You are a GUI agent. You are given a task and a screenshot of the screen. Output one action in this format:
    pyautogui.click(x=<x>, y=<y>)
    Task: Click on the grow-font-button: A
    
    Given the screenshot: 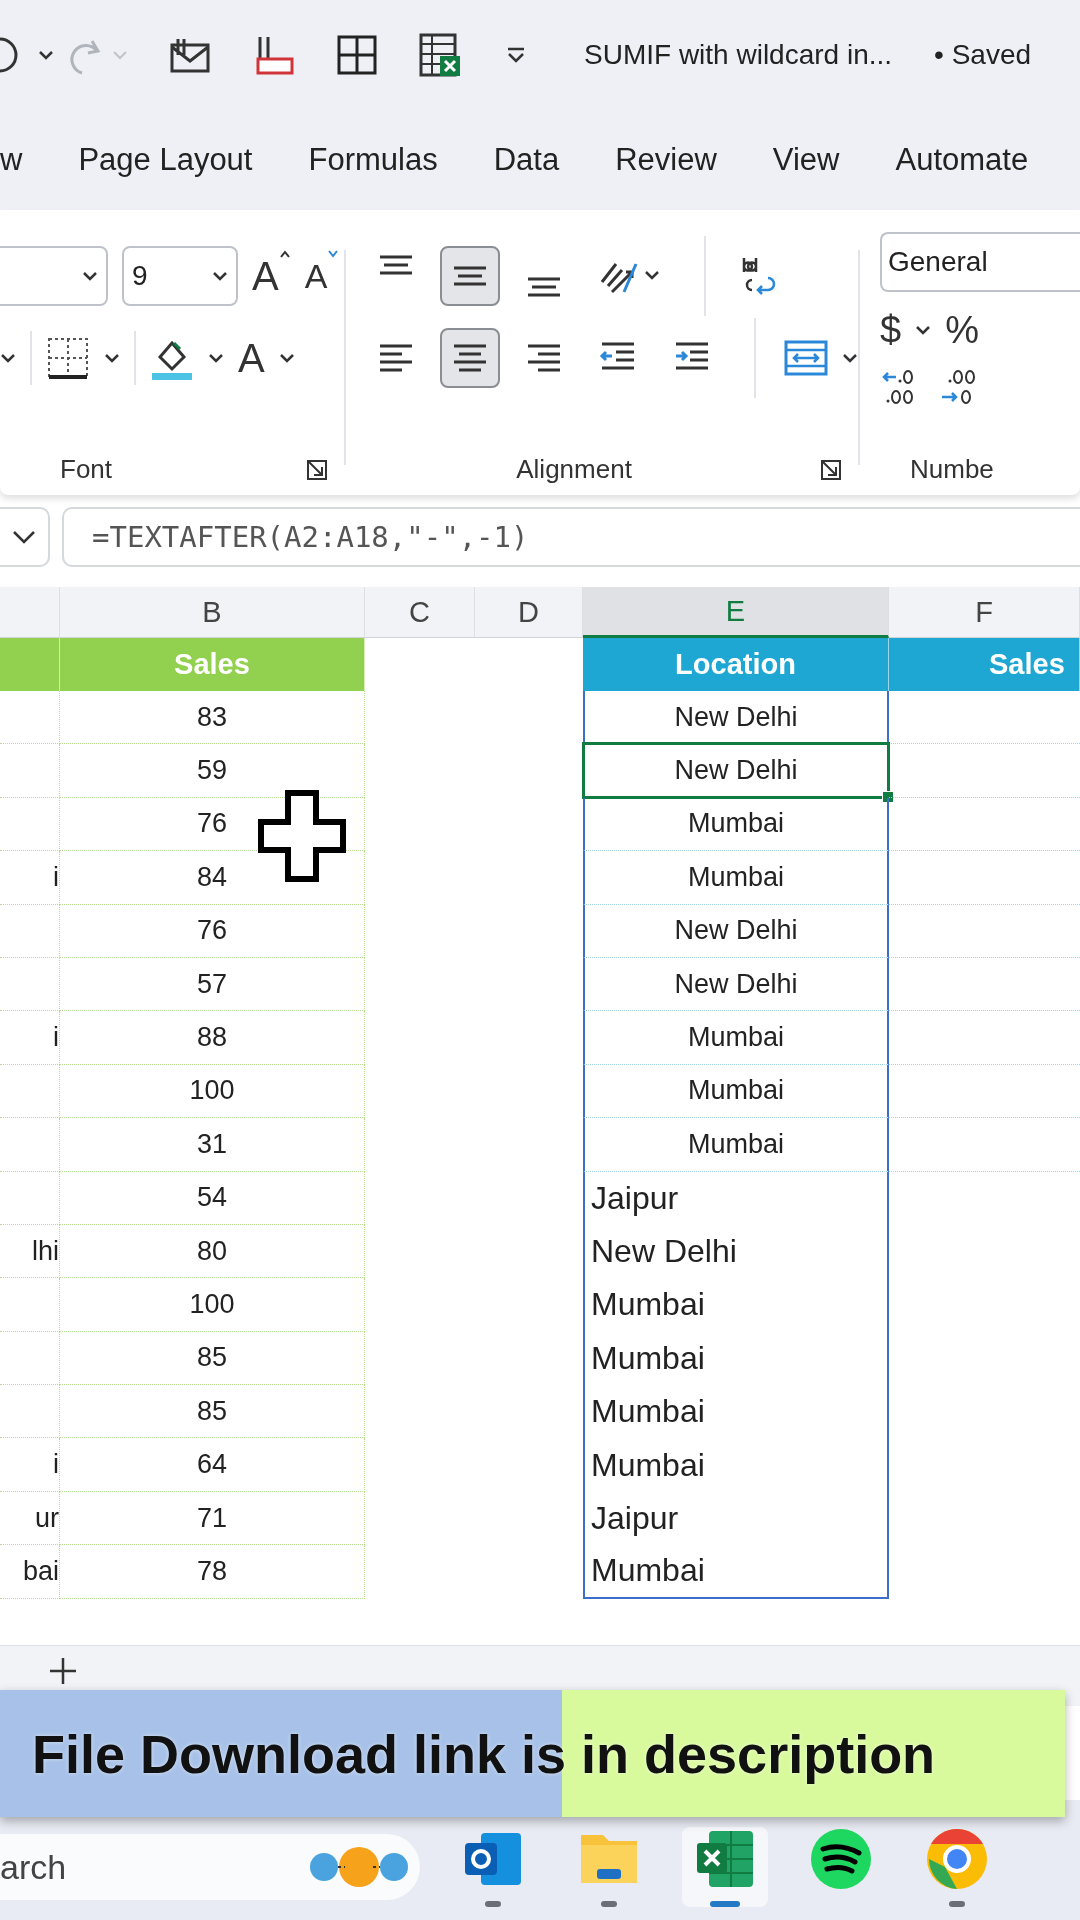 What is the action you would take?
    pyautogui.click(x=265, y=276)
    